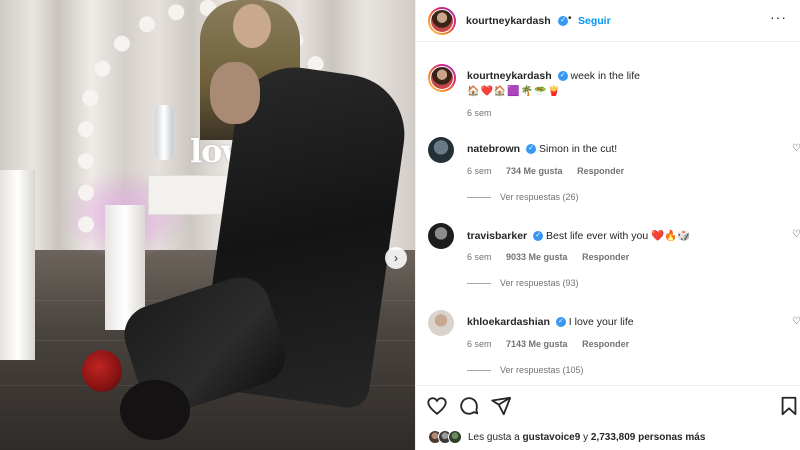 The image size is (800, 450). Describe the element at coordinates (539, 283) in the screenshot. I see `view-replies-label: Ver respuestas (93)` at that location.